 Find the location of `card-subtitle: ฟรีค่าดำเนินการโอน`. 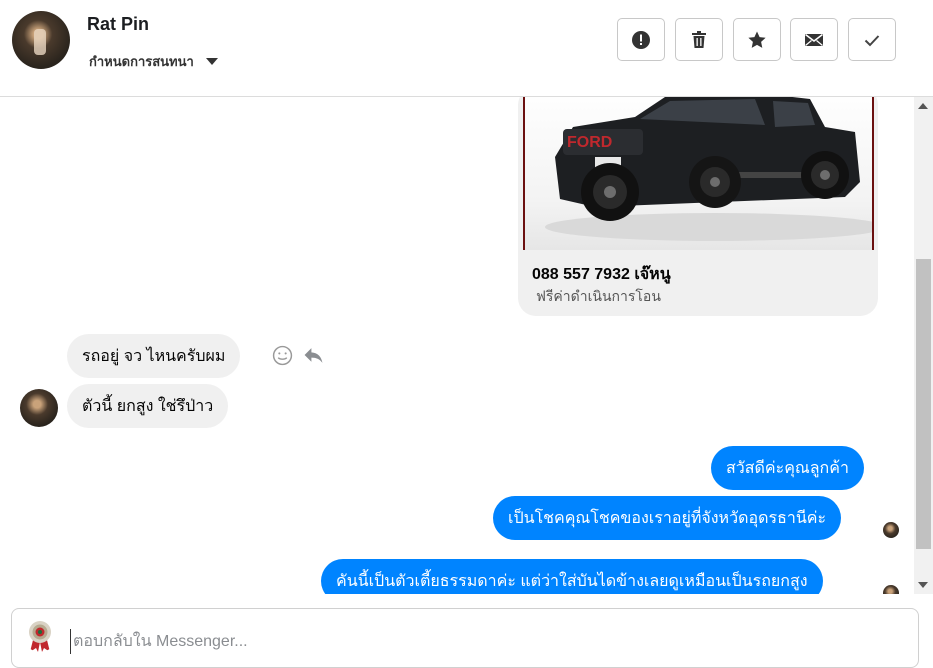

card-subtitle: ฟรีค่าดำเนินการโอน is located at coordinates (598, 296).